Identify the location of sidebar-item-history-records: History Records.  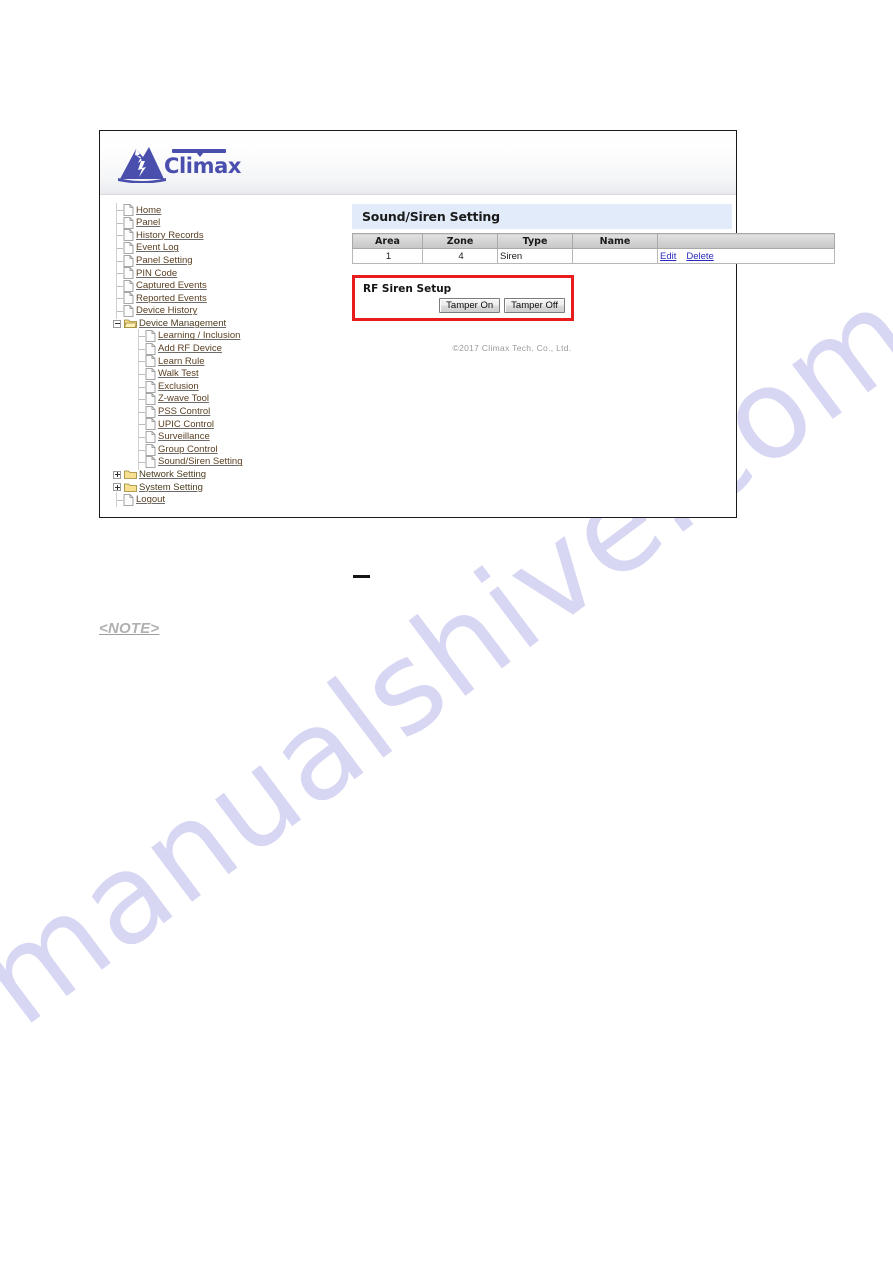
(228, 235).